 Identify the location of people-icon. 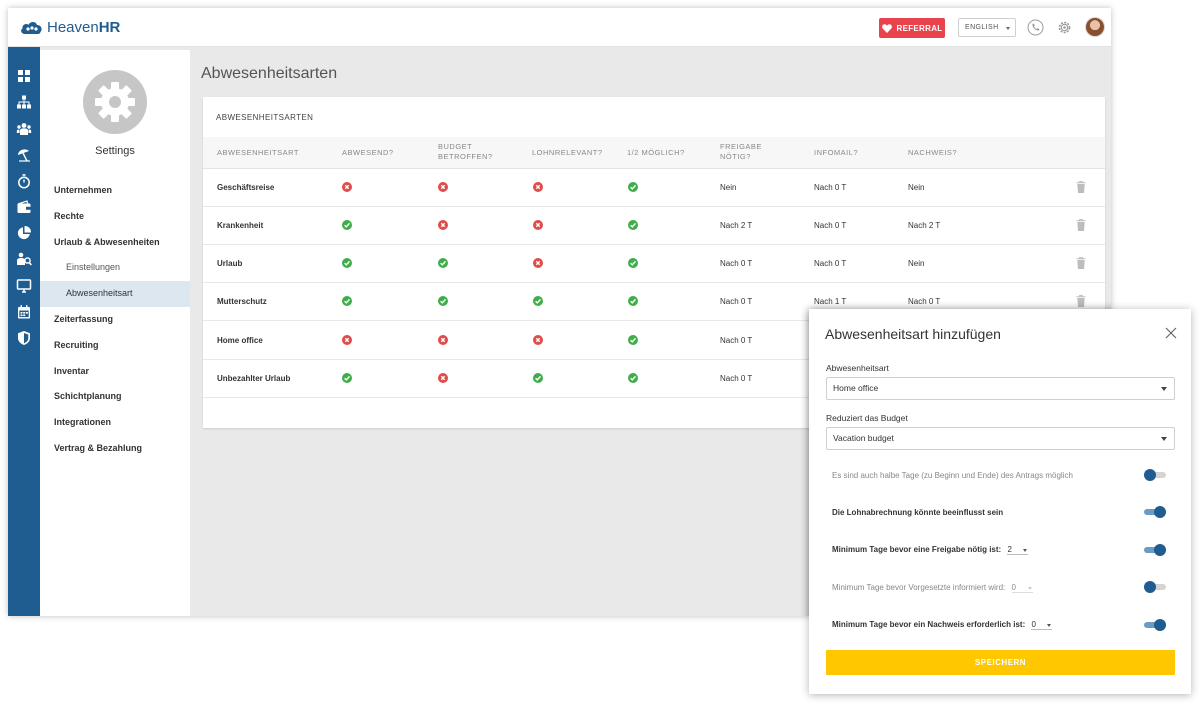
(24, 129).